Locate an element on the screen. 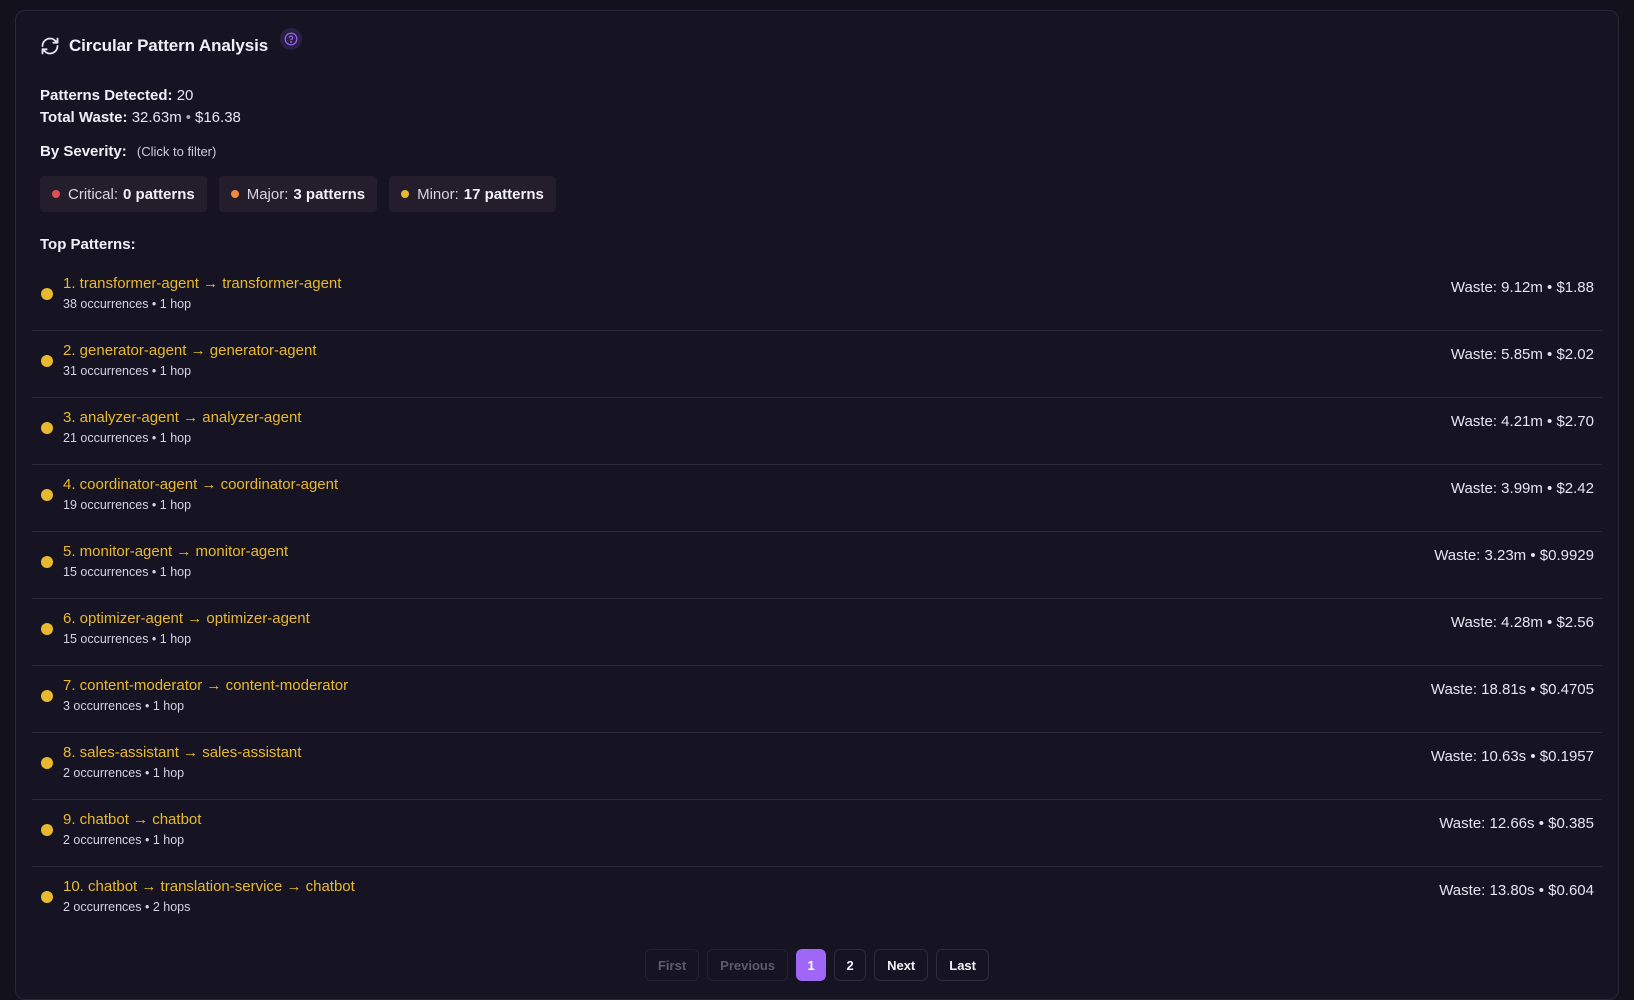 The width and height of the screenshot is (1634, 1000). top-patterns-heading: Top Patterns: is located at coordinates (88, 244).